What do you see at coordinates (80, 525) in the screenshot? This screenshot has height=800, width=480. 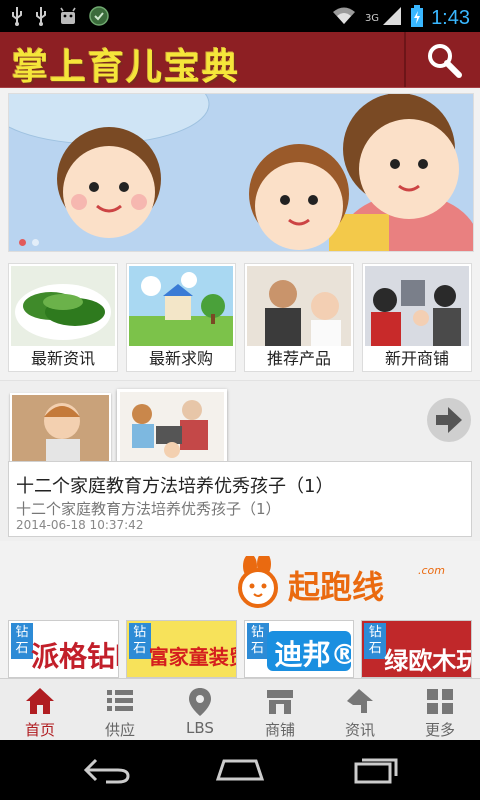 I see `news-date: 2014-06-18 10:37:42` at bounding box center [80, 525].